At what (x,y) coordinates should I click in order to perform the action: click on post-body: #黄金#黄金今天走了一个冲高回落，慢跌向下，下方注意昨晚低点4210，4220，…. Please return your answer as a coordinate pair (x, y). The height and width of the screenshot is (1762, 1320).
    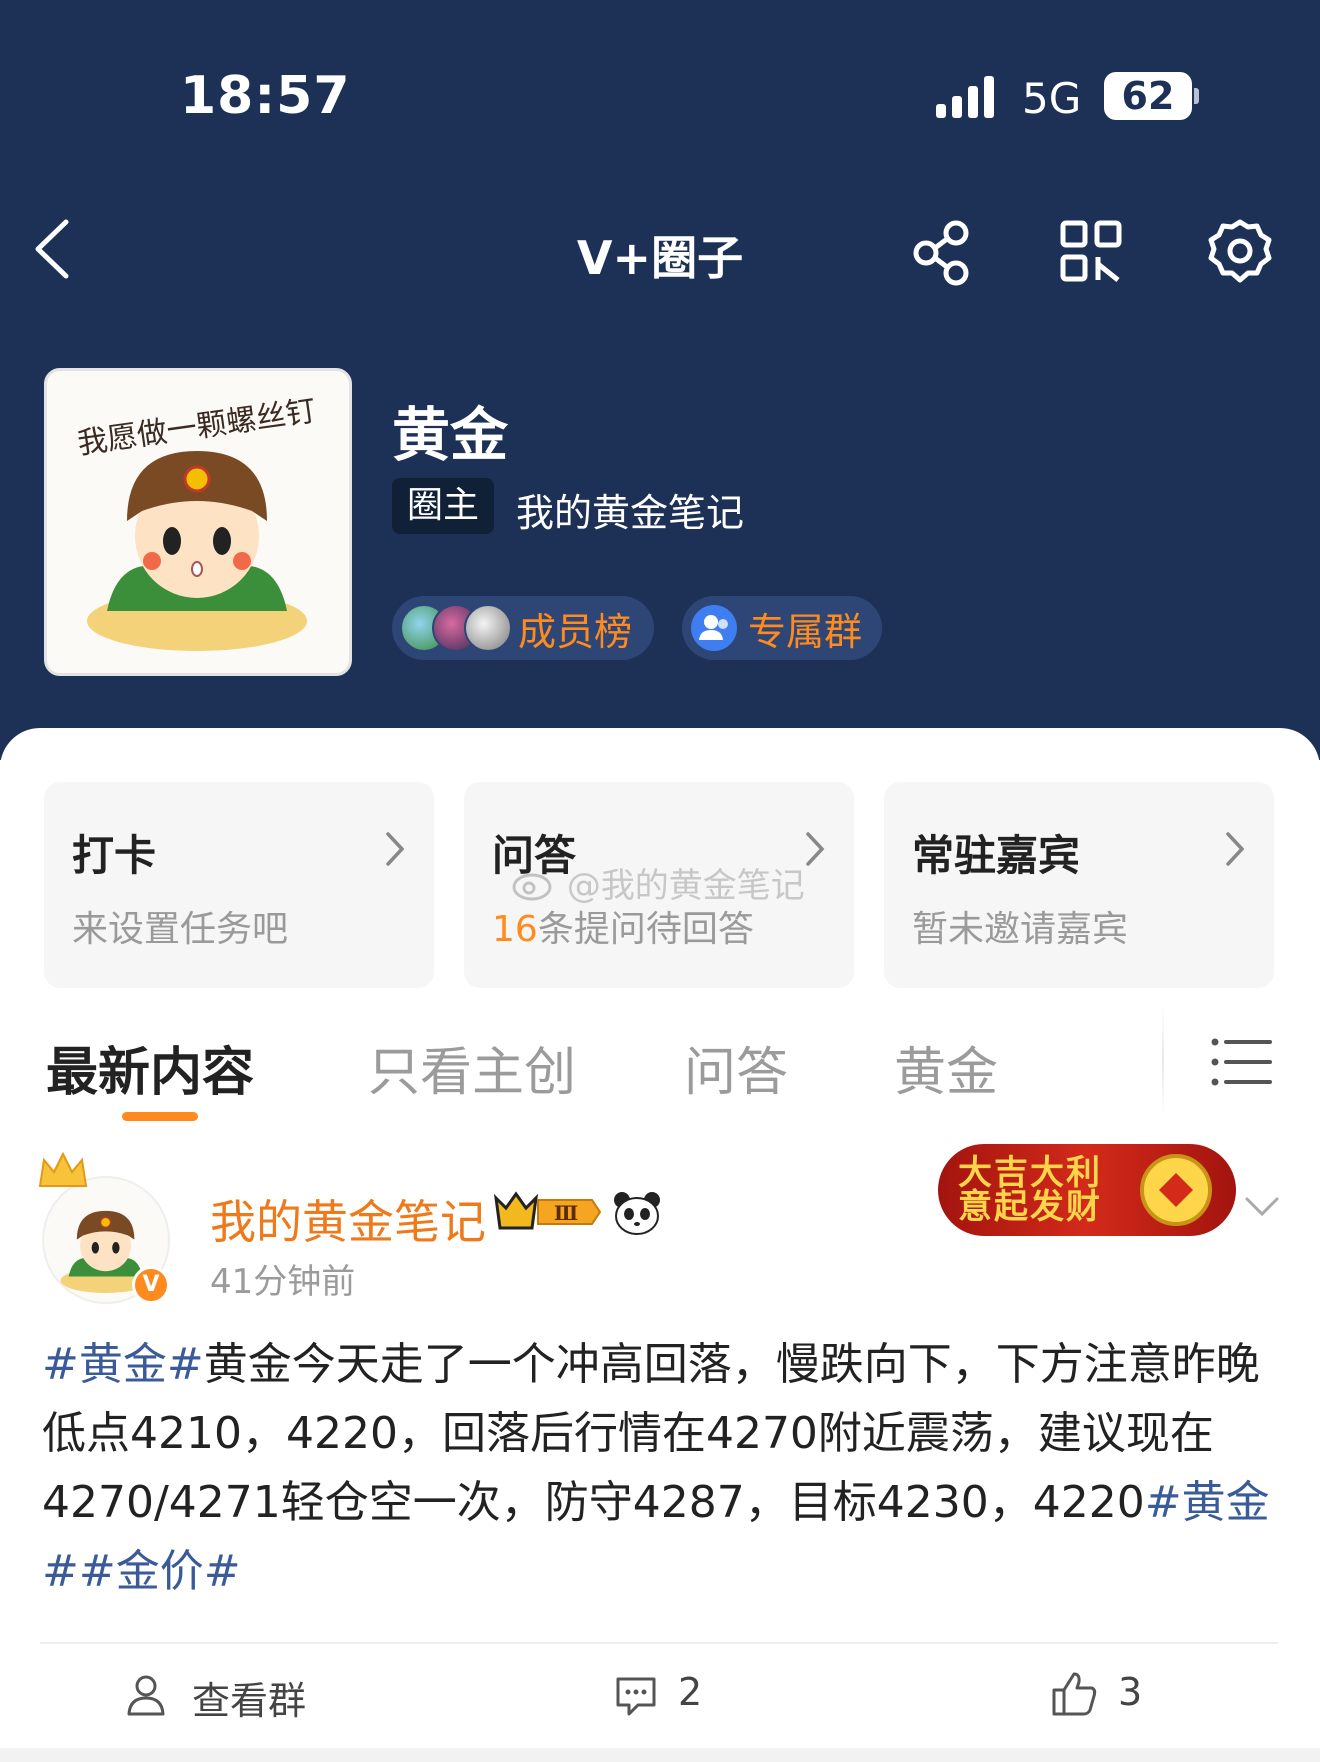
    Looking at the image, I should click on (662, 1468).